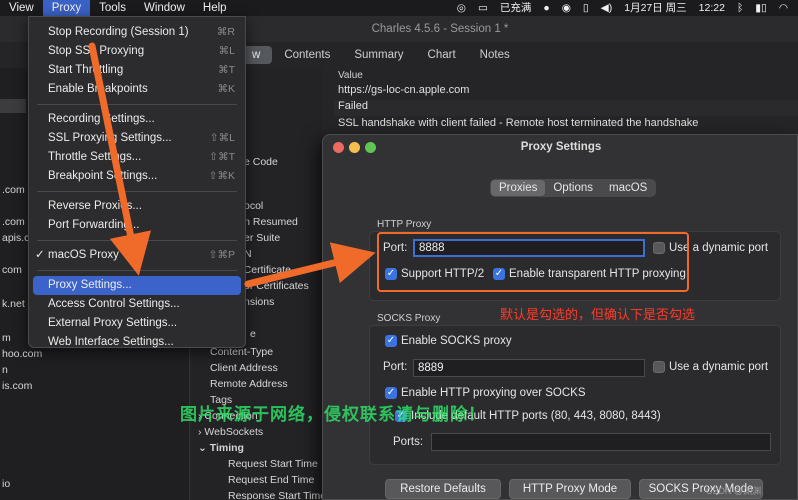 This screenshot has height=500, width=798. What do you see at coordinates (13, 304) in the screenshot?
I see `host-item: k.net` at bounding box center [13, 304].